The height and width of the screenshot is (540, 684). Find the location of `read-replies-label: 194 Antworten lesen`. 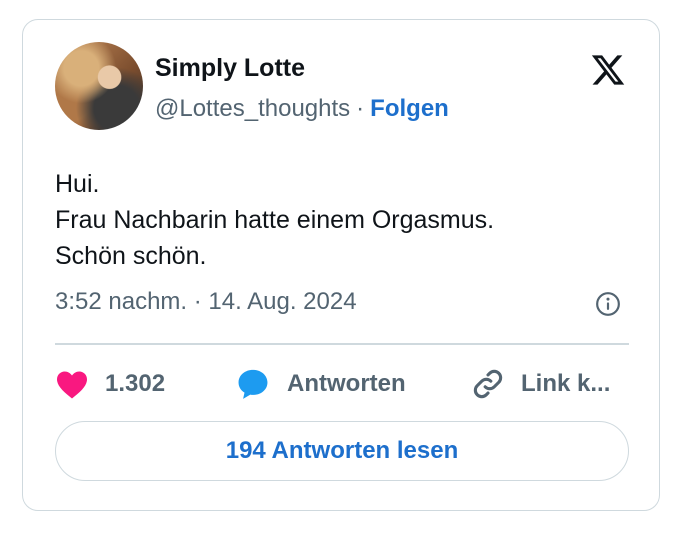

read-replies-label: 194 Antworten lesen is located at coordinates (342, 450).